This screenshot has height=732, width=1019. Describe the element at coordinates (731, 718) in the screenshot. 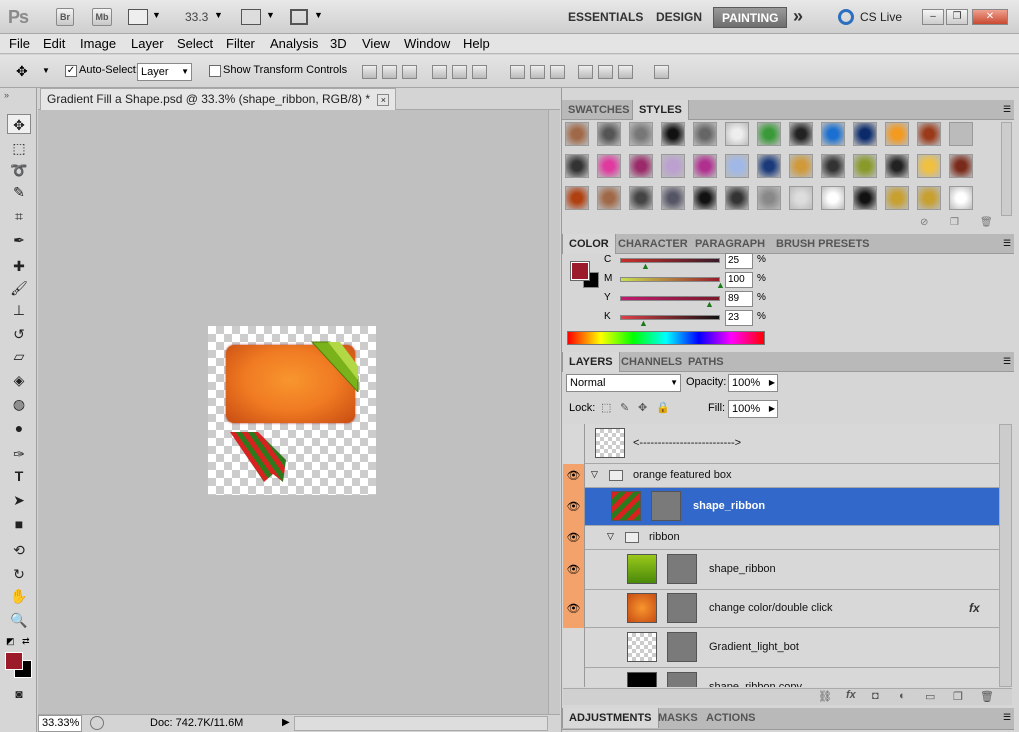

I see `tab-actions: ACTIONS` at that location.